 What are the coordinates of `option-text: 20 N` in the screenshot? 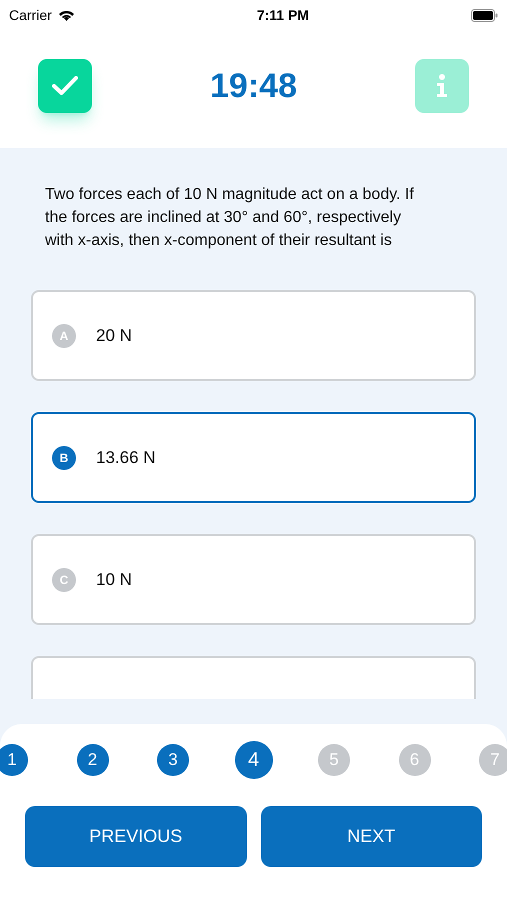 It's located at (114, 335).